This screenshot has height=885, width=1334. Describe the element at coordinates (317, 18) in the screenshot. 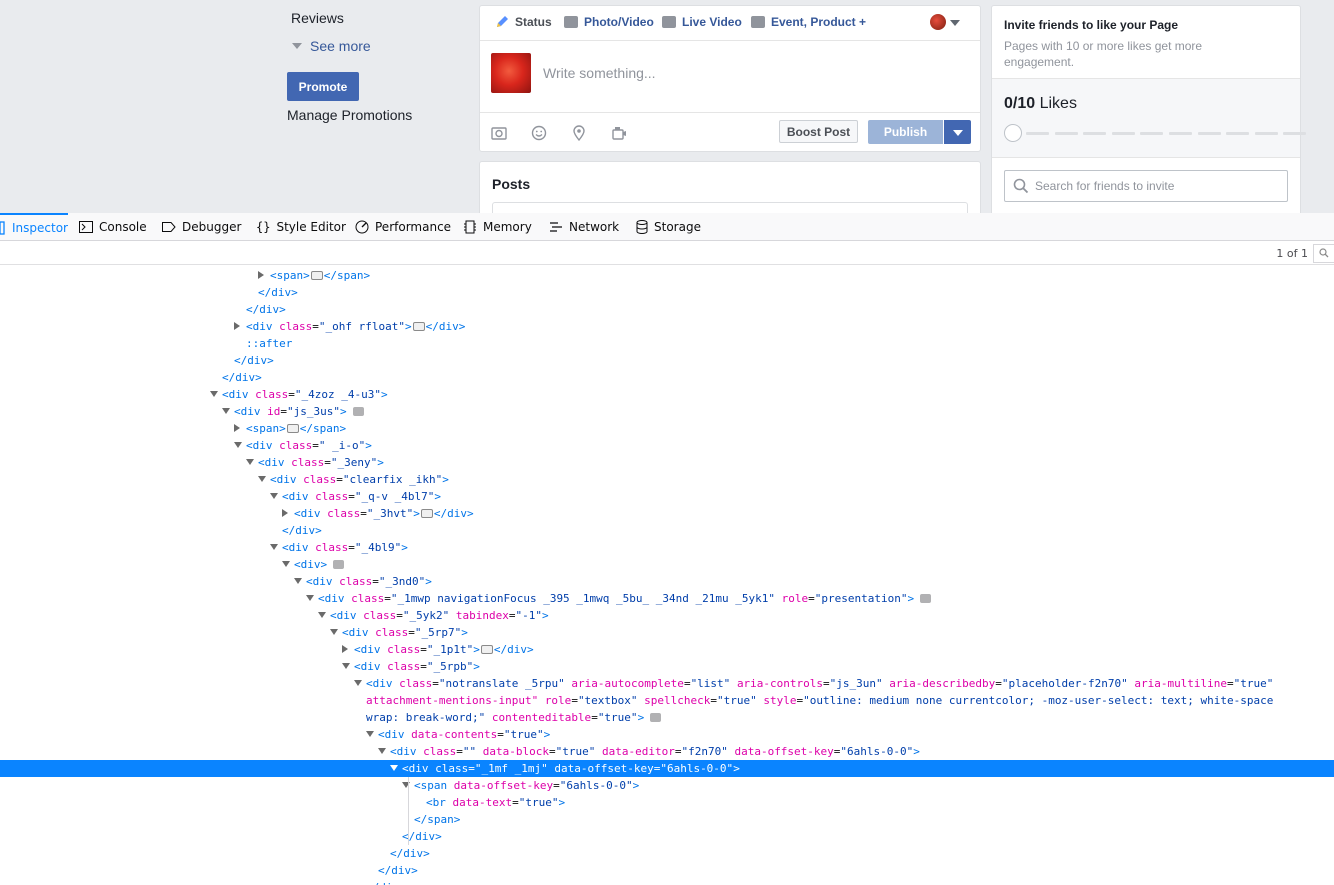

I see `nav-reviews-link: Reviews` at that location.